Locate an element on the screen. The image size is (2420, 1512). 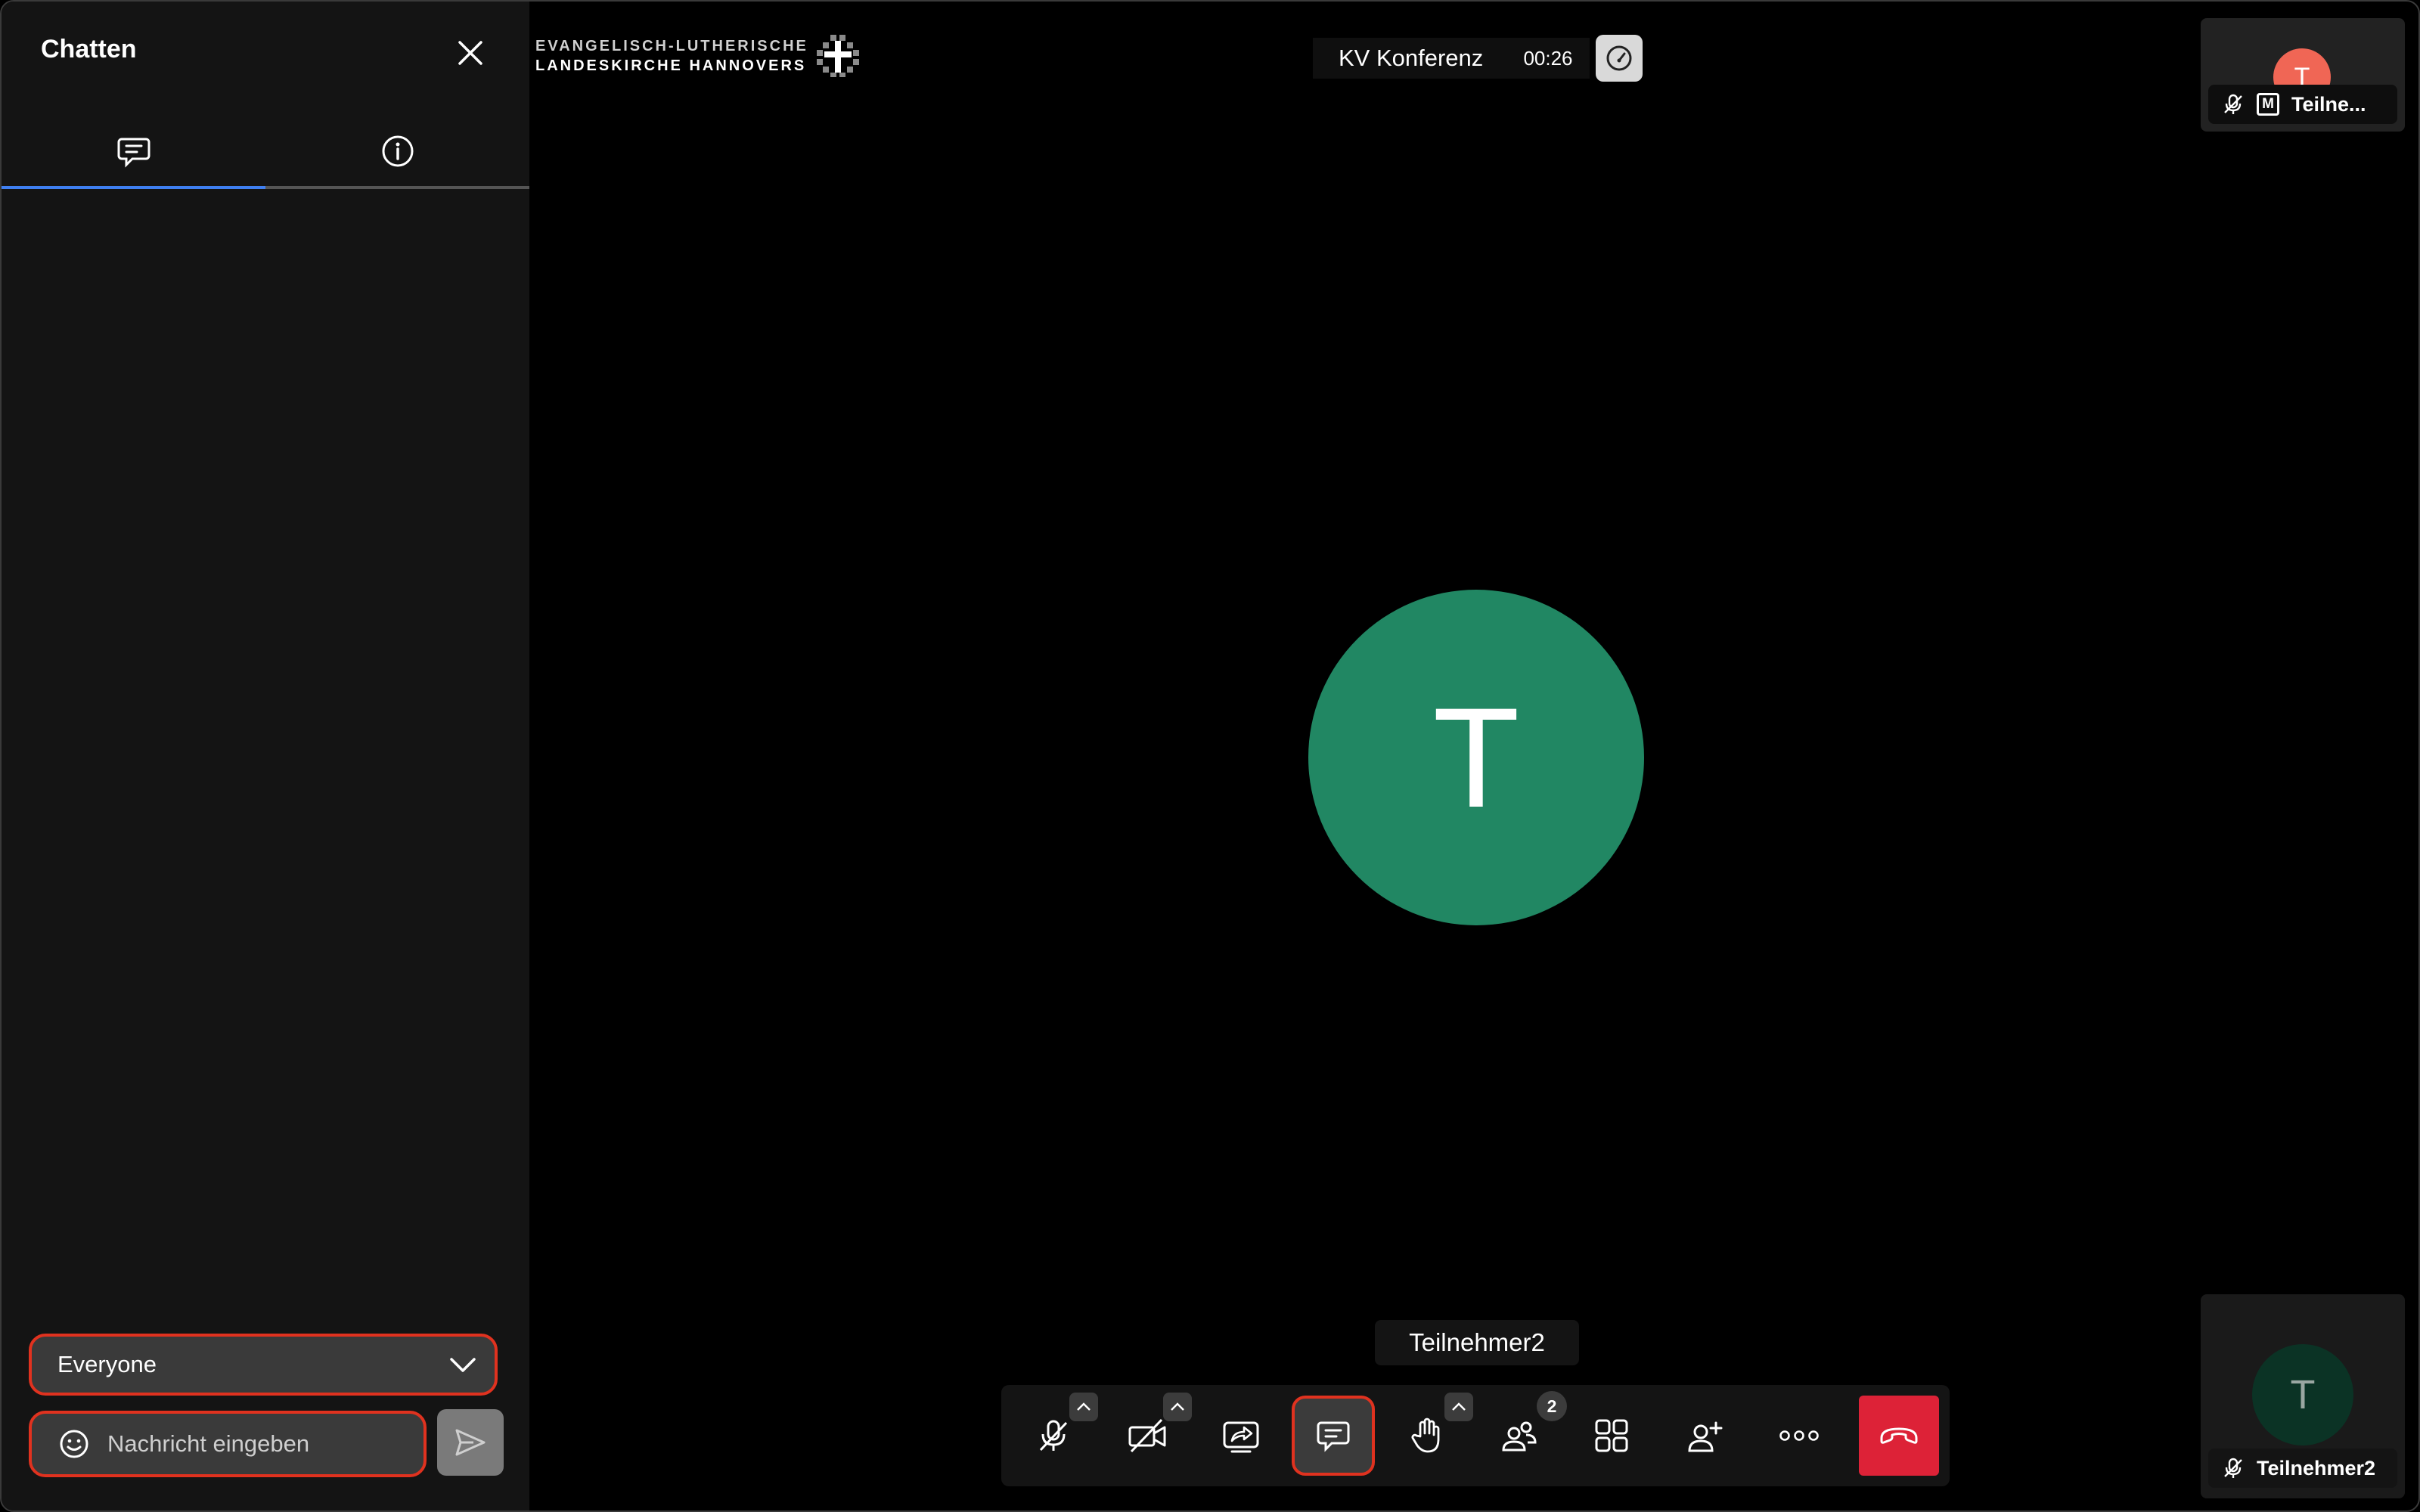
thumbnail-label: Teilnehmer2 is located at coordinates (2302, 1468).